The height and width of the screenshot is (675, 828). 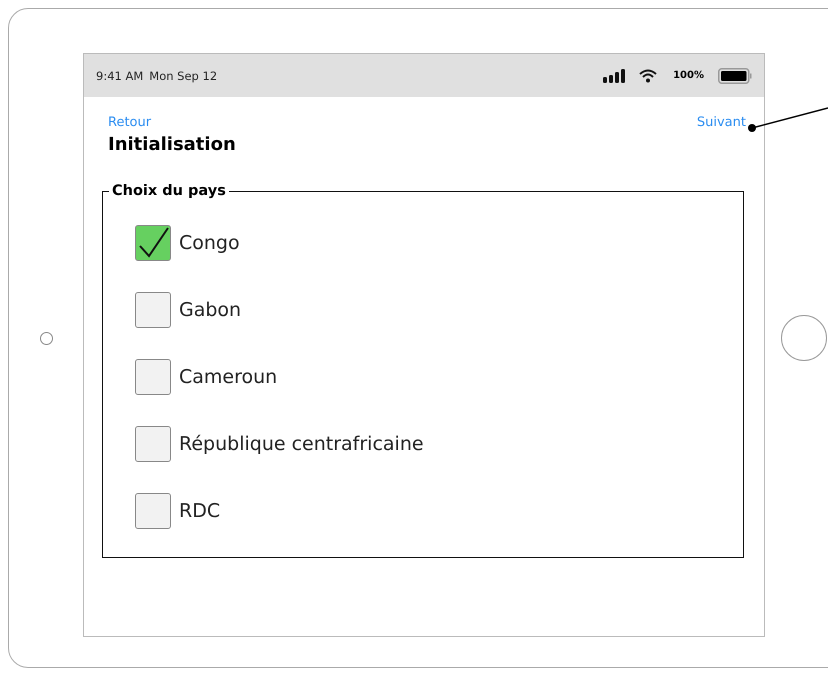 I want to click on page-title: Initialisation, so click(x=172, y=144).